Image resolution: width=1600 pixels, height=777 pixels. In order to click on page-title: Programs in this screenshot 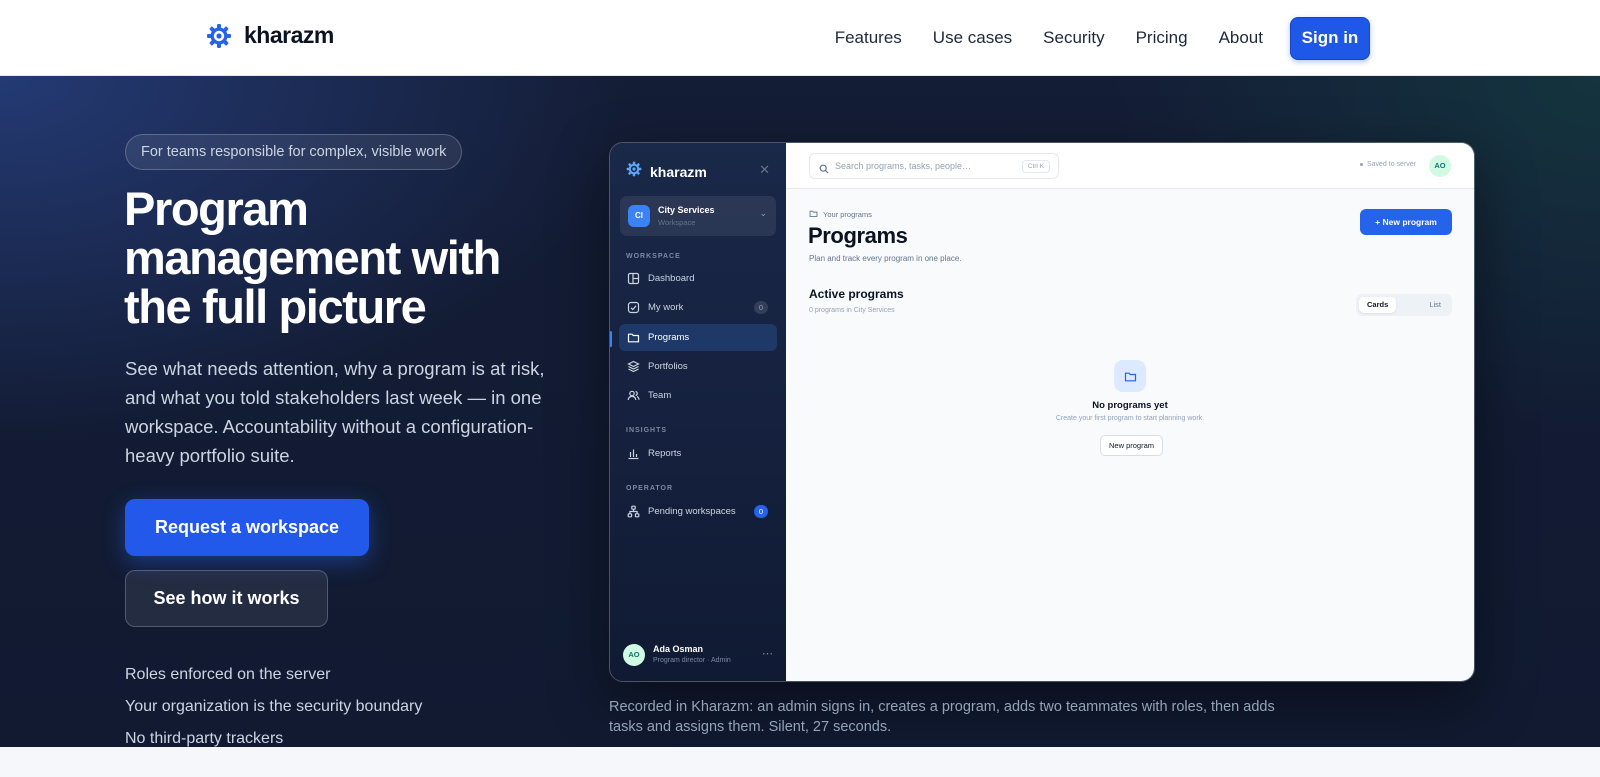, I will do `click(858, 235)`.